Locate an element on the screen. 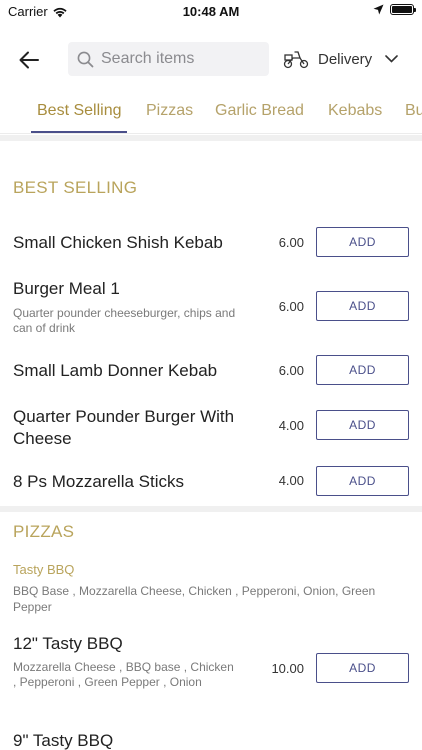 The width and height of the screenshot is (422, 750). location-arrow-icon is located at coordinates (378, 9).